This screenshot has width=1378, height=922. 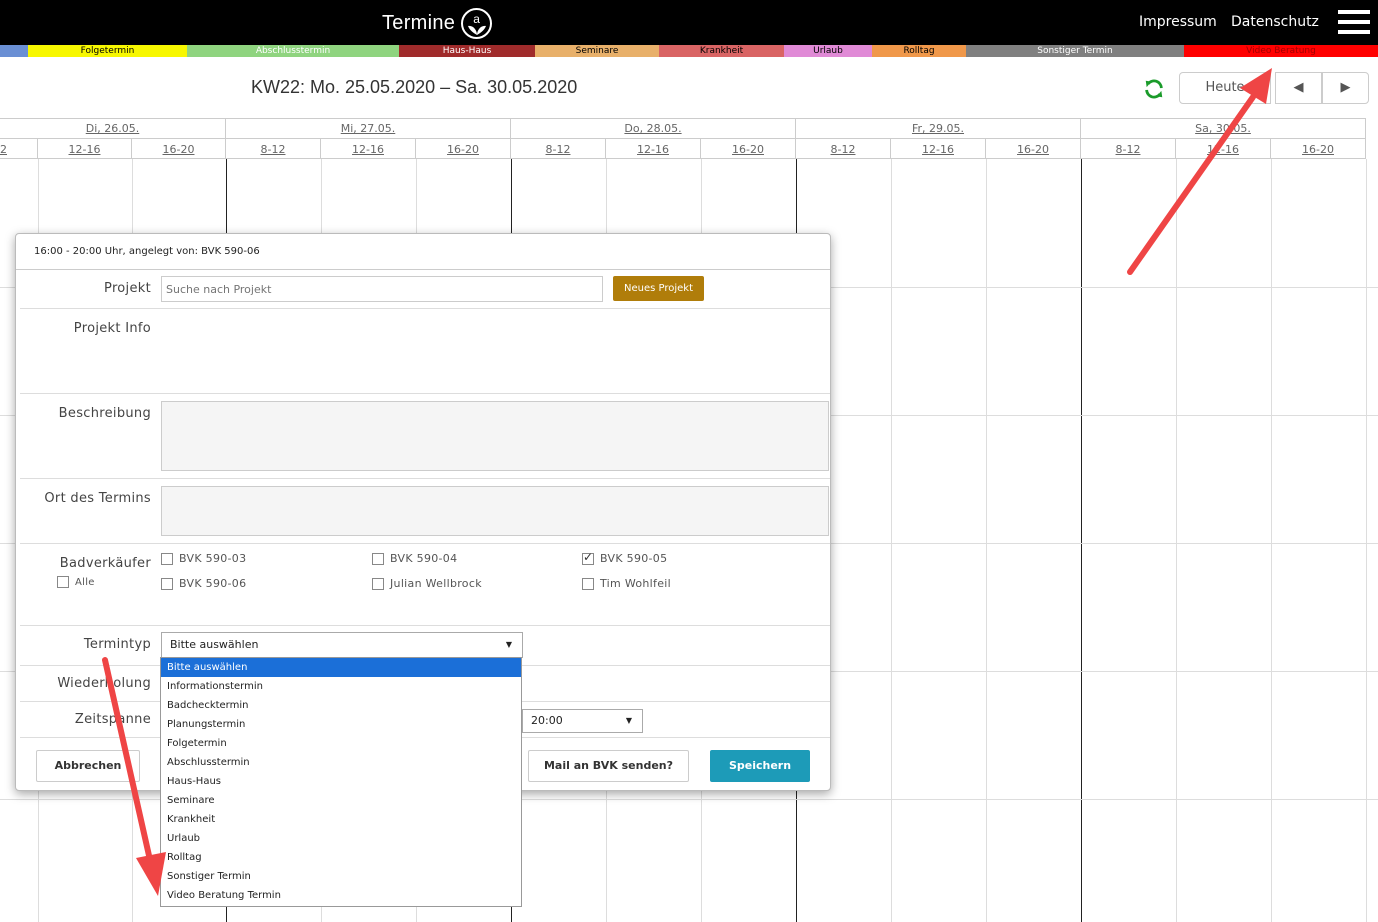 What do you see at coordinates (342, 645) in the screenshot?
I see `termintyp-select: Bitte auswählen ▼` at bounding box center [342, 645].